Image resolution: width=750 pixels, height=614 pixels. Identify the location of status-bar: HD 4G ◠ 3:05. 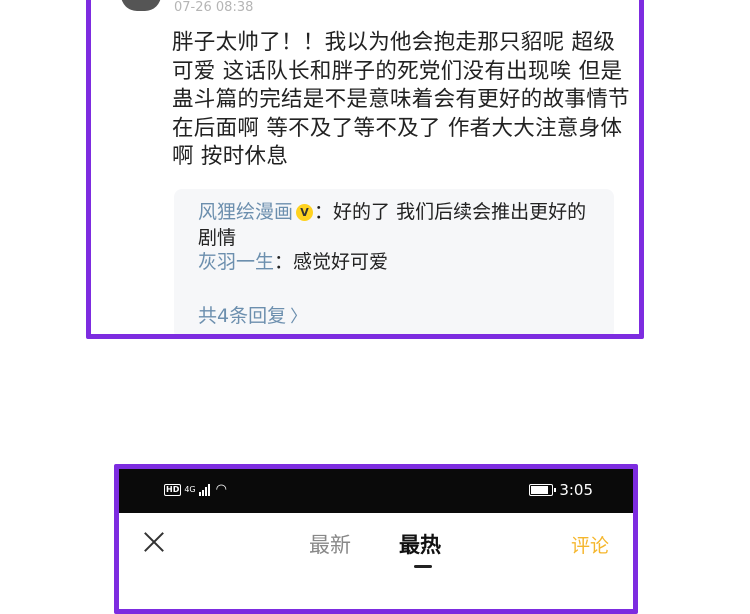
(376, 491).